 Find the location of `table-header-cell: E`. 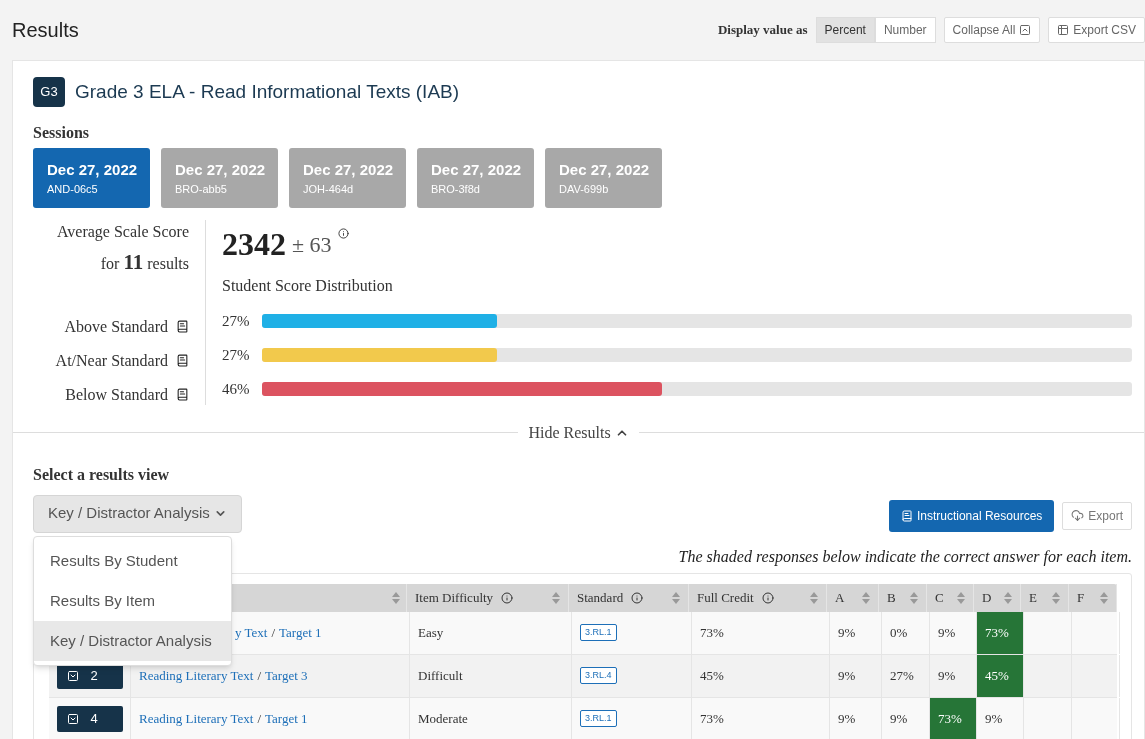

table-header-cell: E is located at coordinates (1045, 597).